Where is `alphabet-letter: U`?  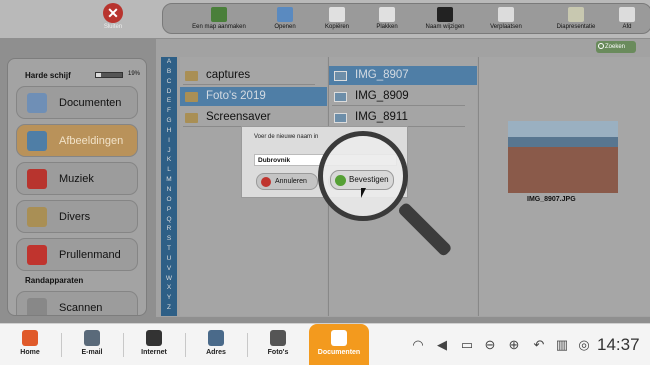 alphabet-letter: U is located at coordinates (169, 259).